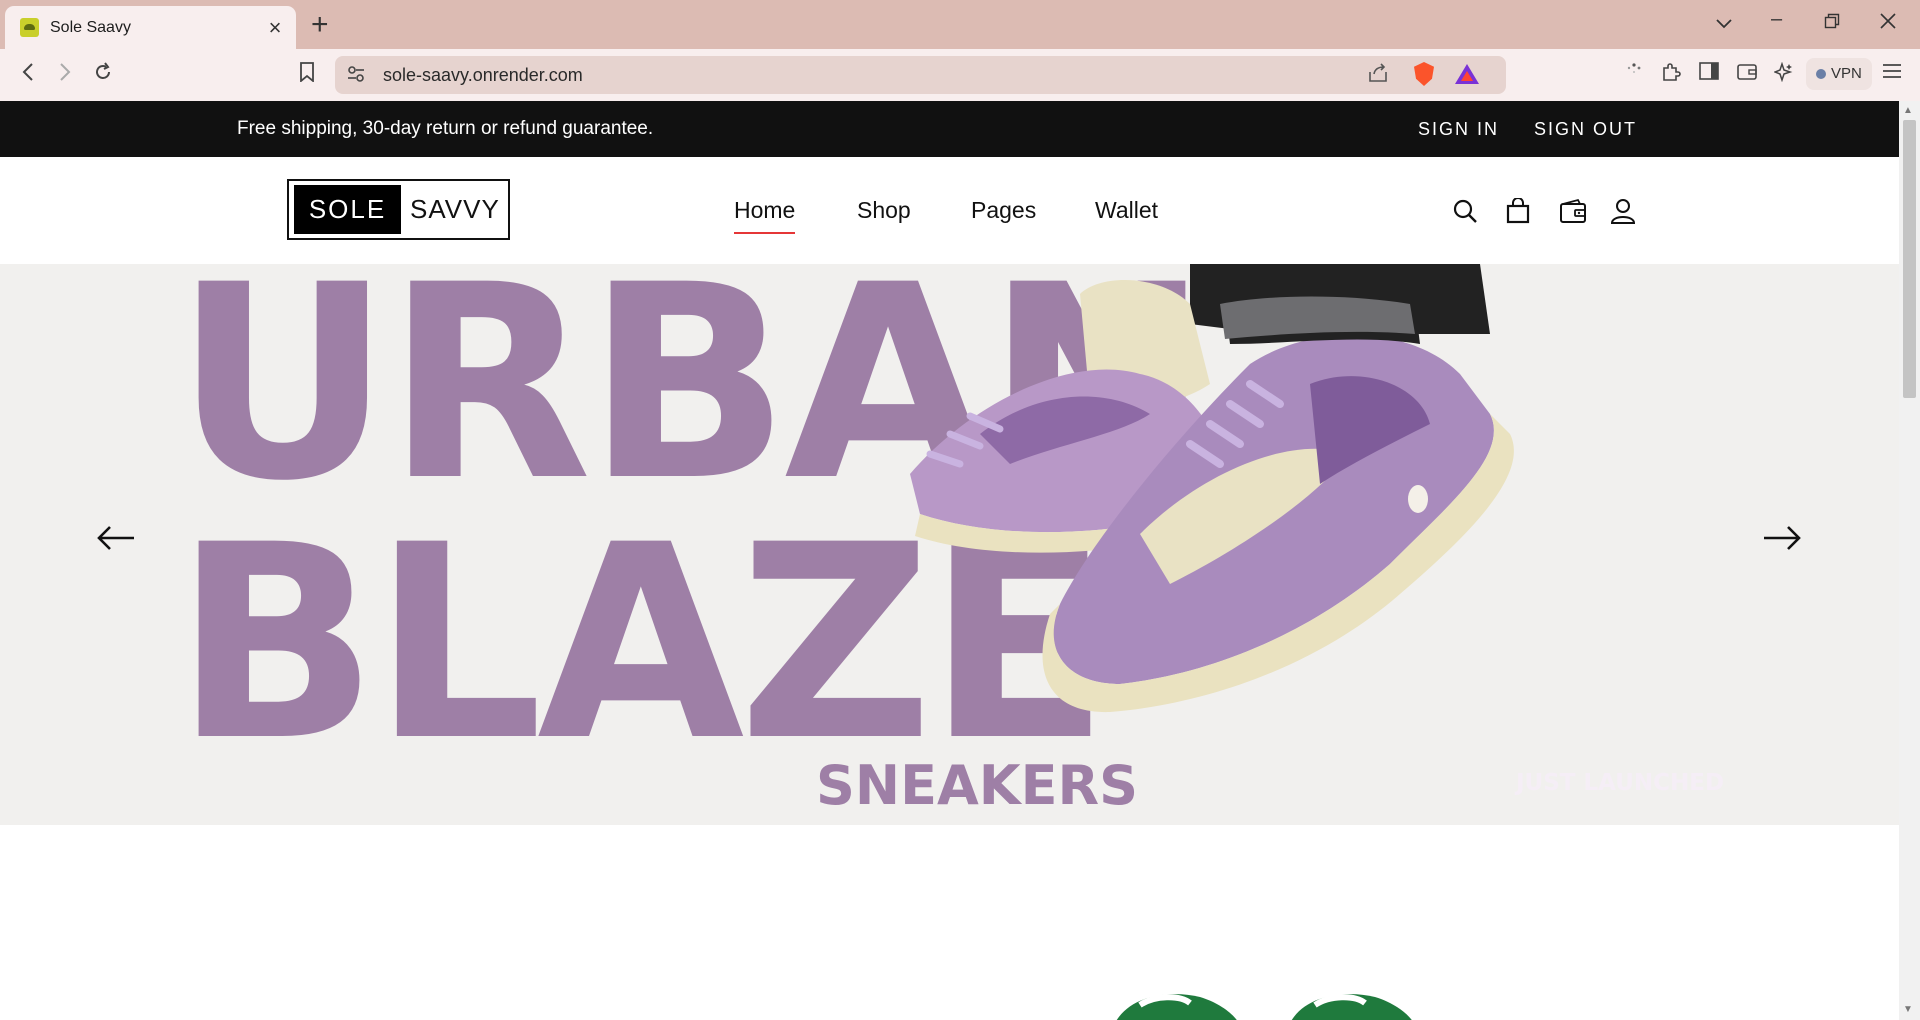 This screenshot has height=1020, width=1920. What do you see at coordinates (1909, 259) in the screenshot?
I see `scrollbar-thumb` at bounding box center [1909, 259].